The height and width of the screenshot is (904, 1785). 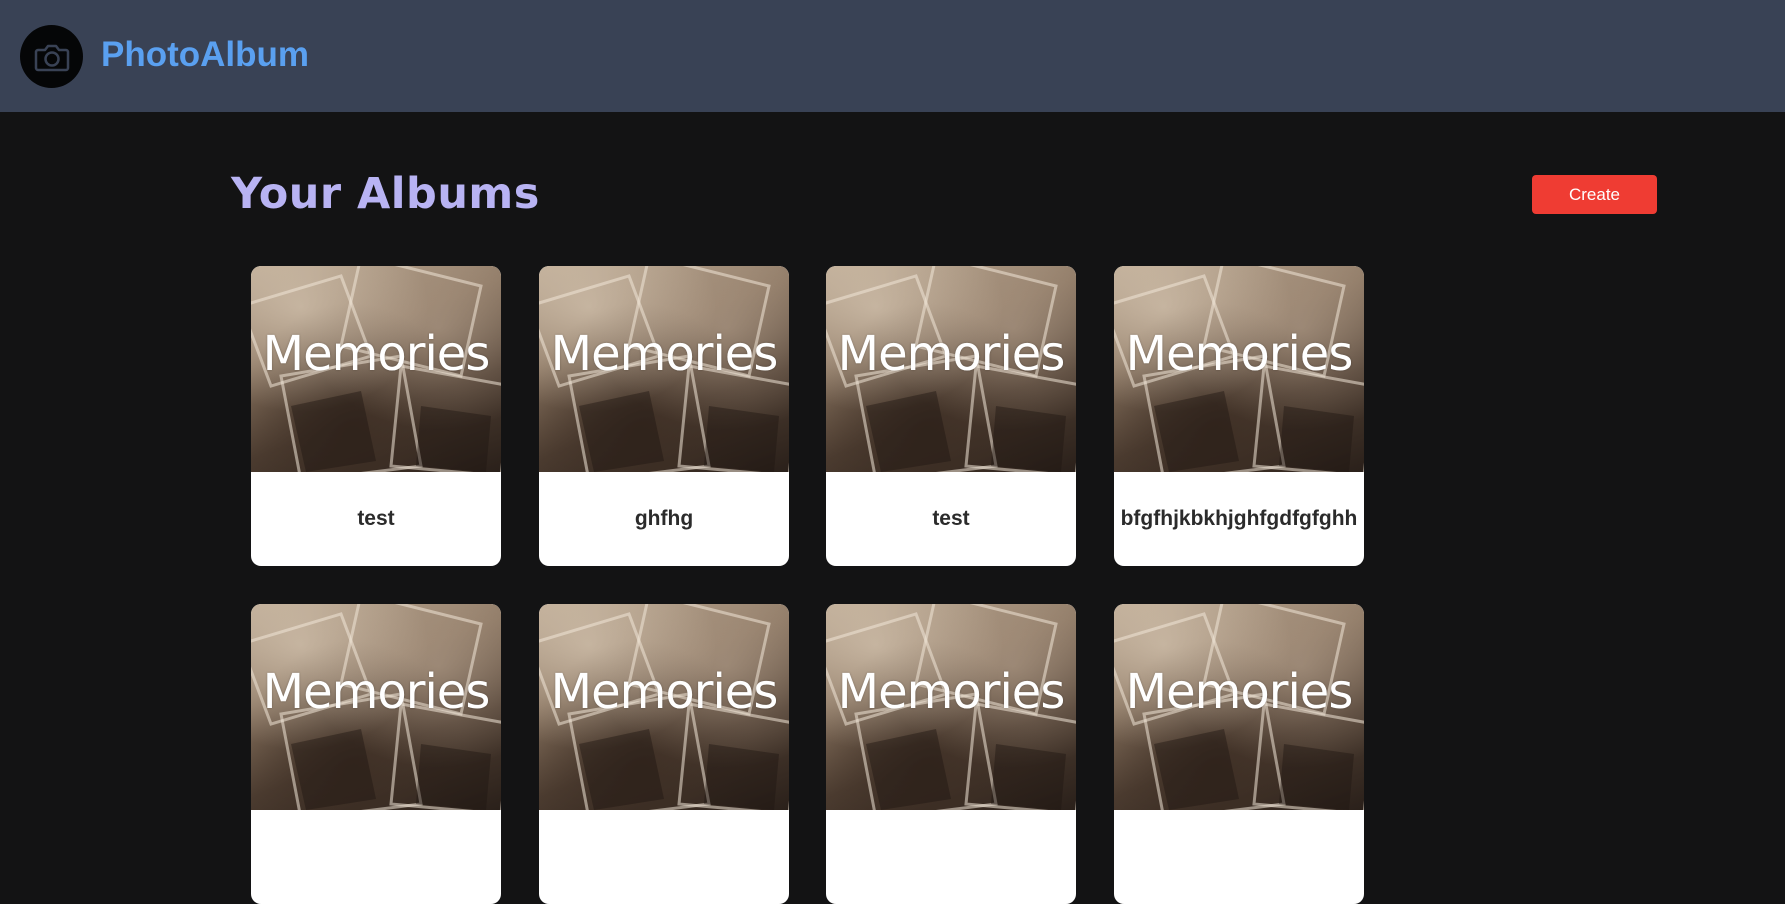 I want to click on album-name: ghfhg, so click(x=664, y=518).